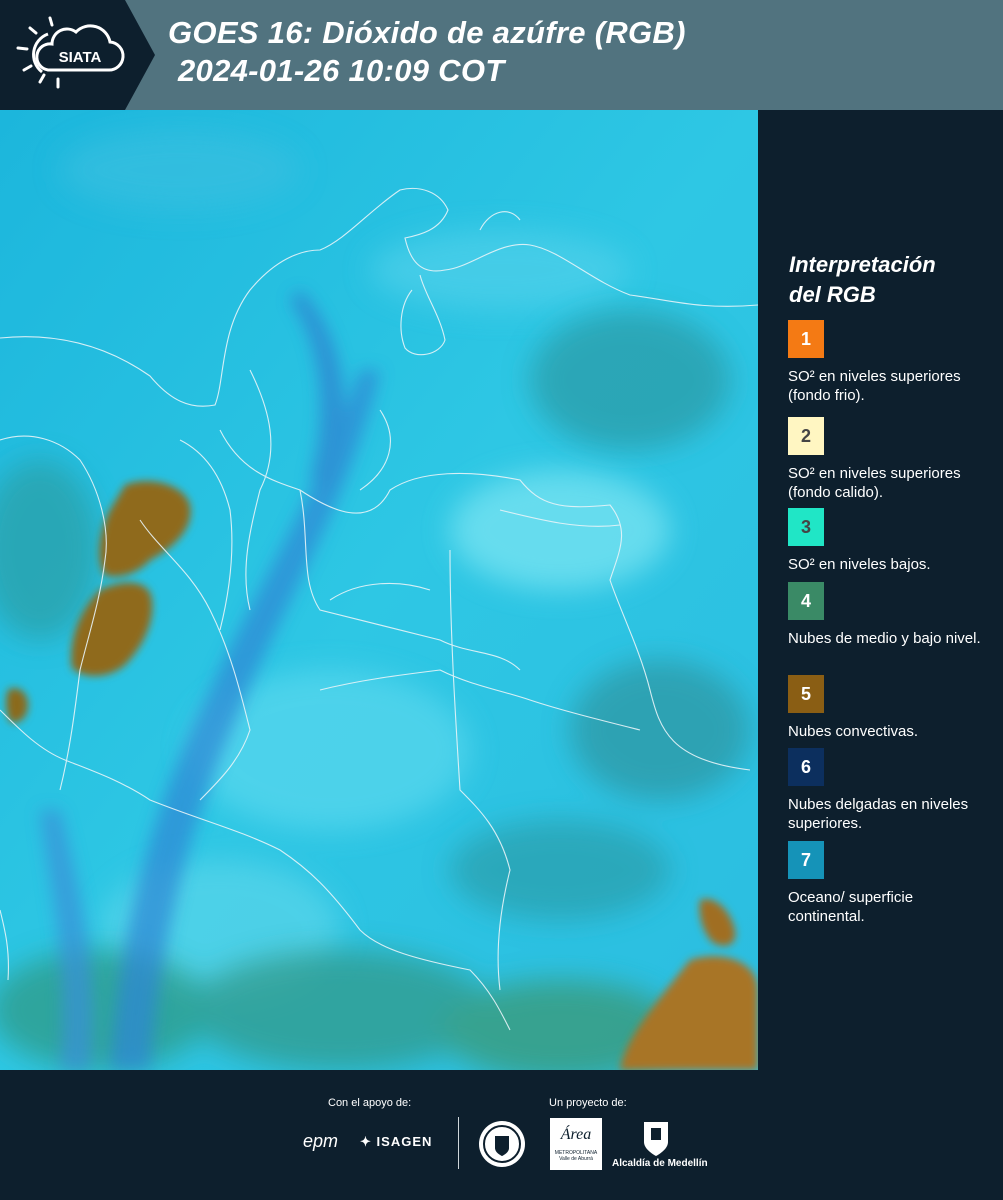  What do you see at coordinates (370, 1103) in the screenshot?
I see `support-label: Con el apoyo de:` at bounding box center [370, 1103].